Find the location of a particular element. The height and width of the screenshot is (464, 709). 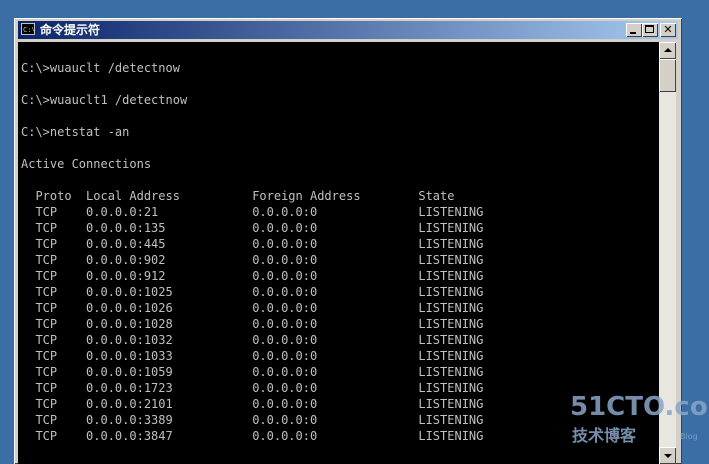

title-bar-buttons: ✕ is located at coordinates (651, 30).